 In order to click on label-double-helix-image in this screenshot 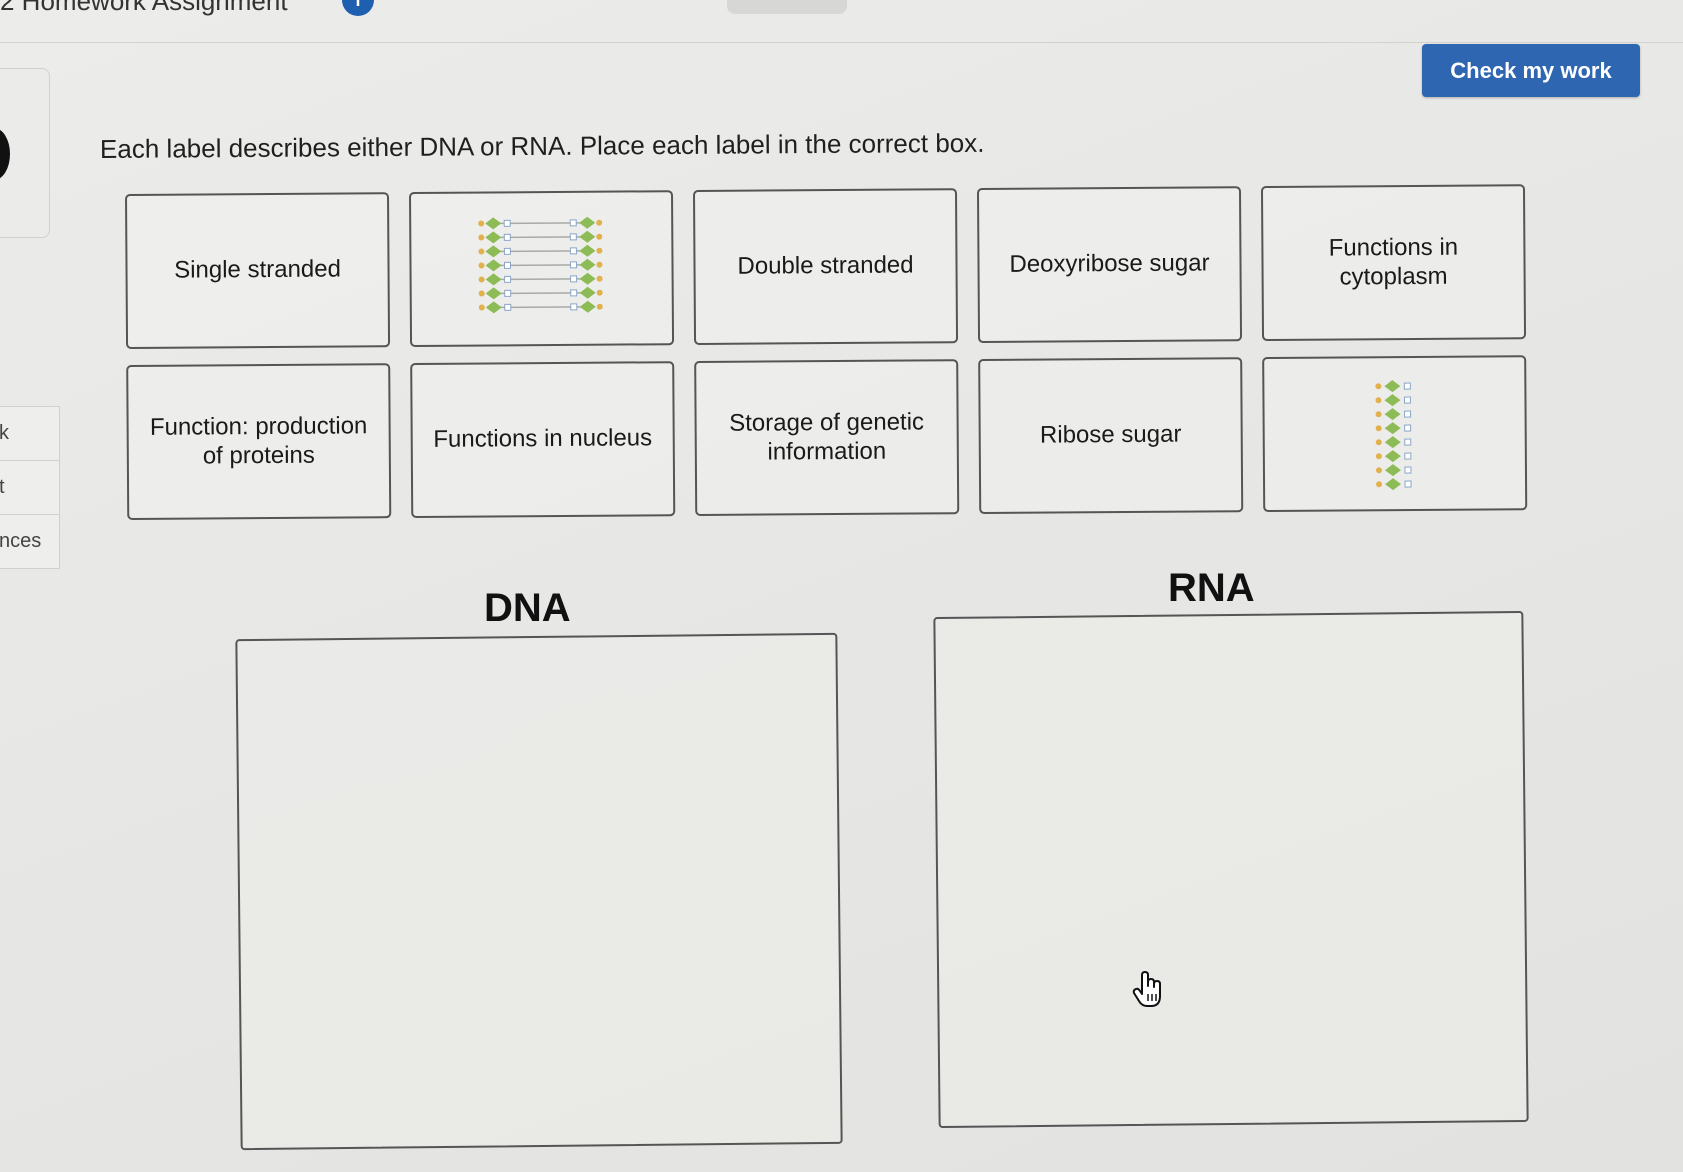, I will do `click(541, 269)`.